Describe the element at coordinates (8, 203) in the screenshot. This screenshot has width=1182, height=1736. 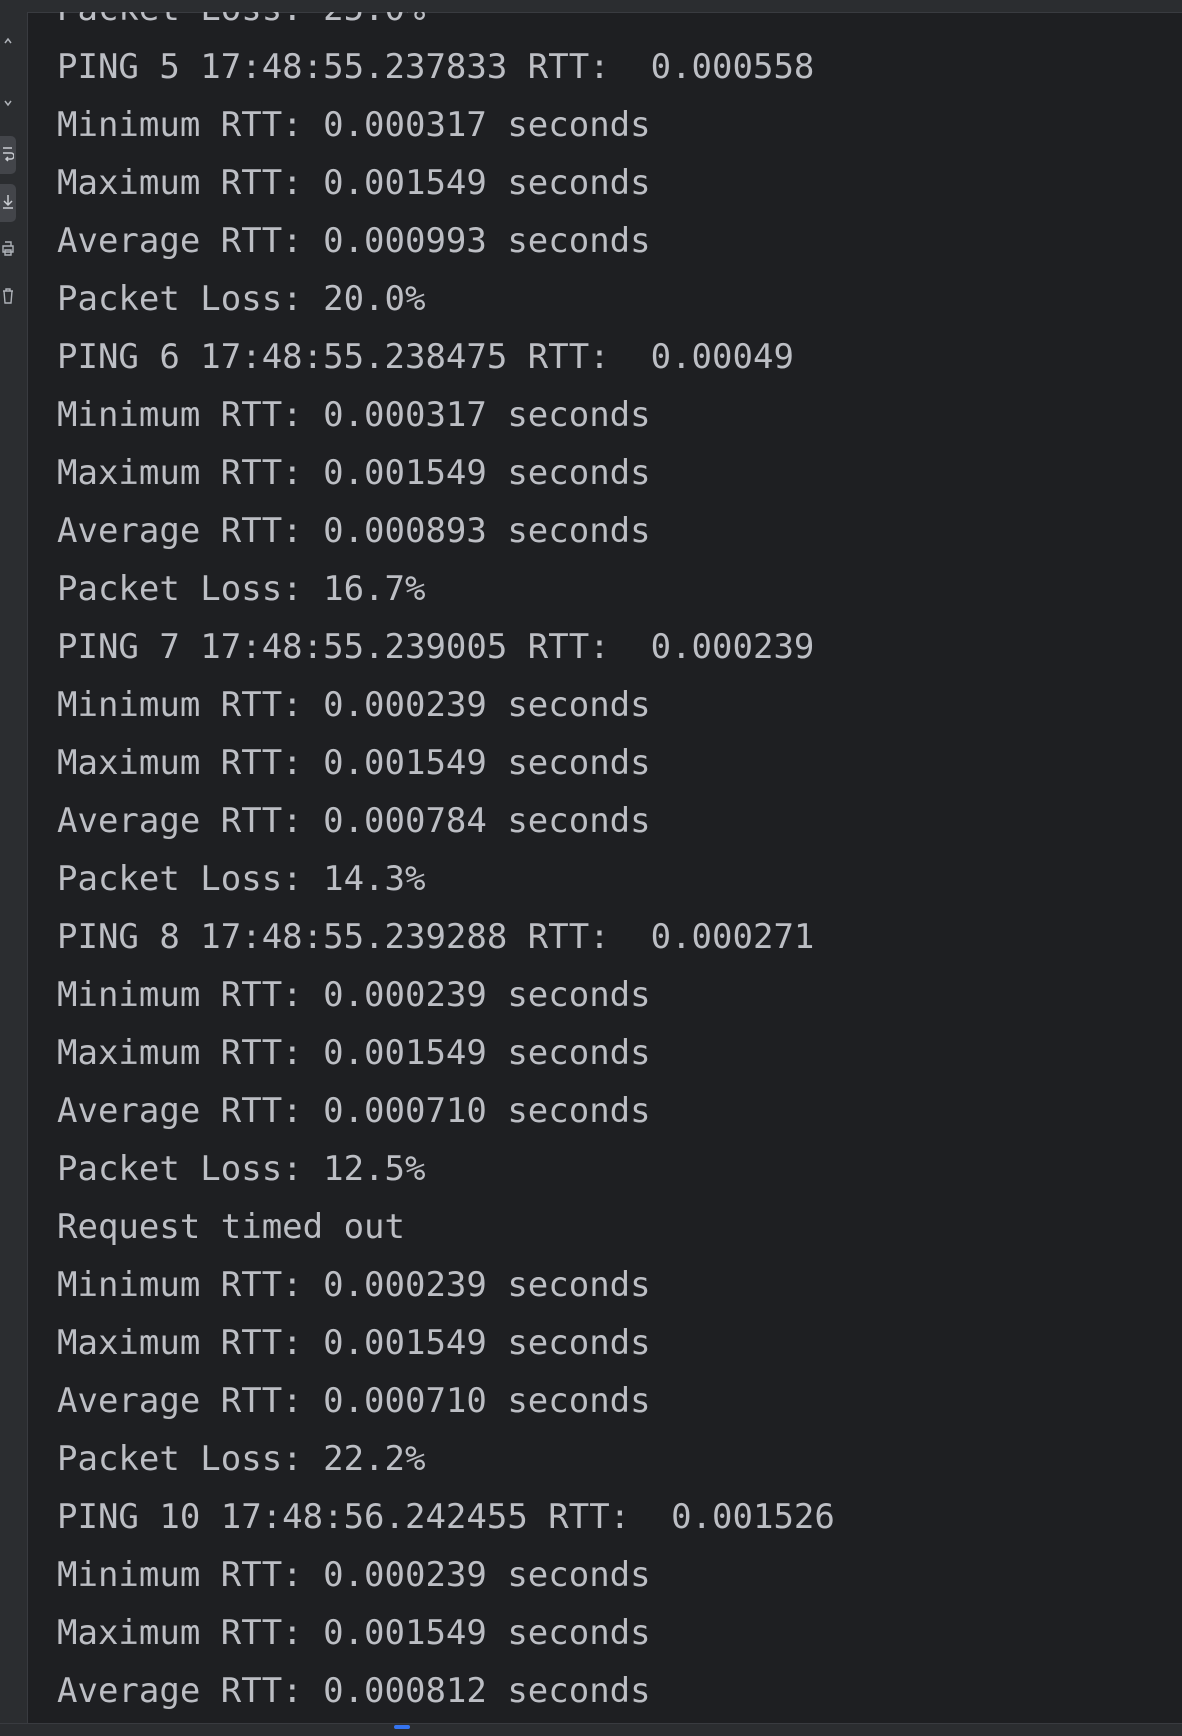
I see `scroll-to-end-icon` at that location.